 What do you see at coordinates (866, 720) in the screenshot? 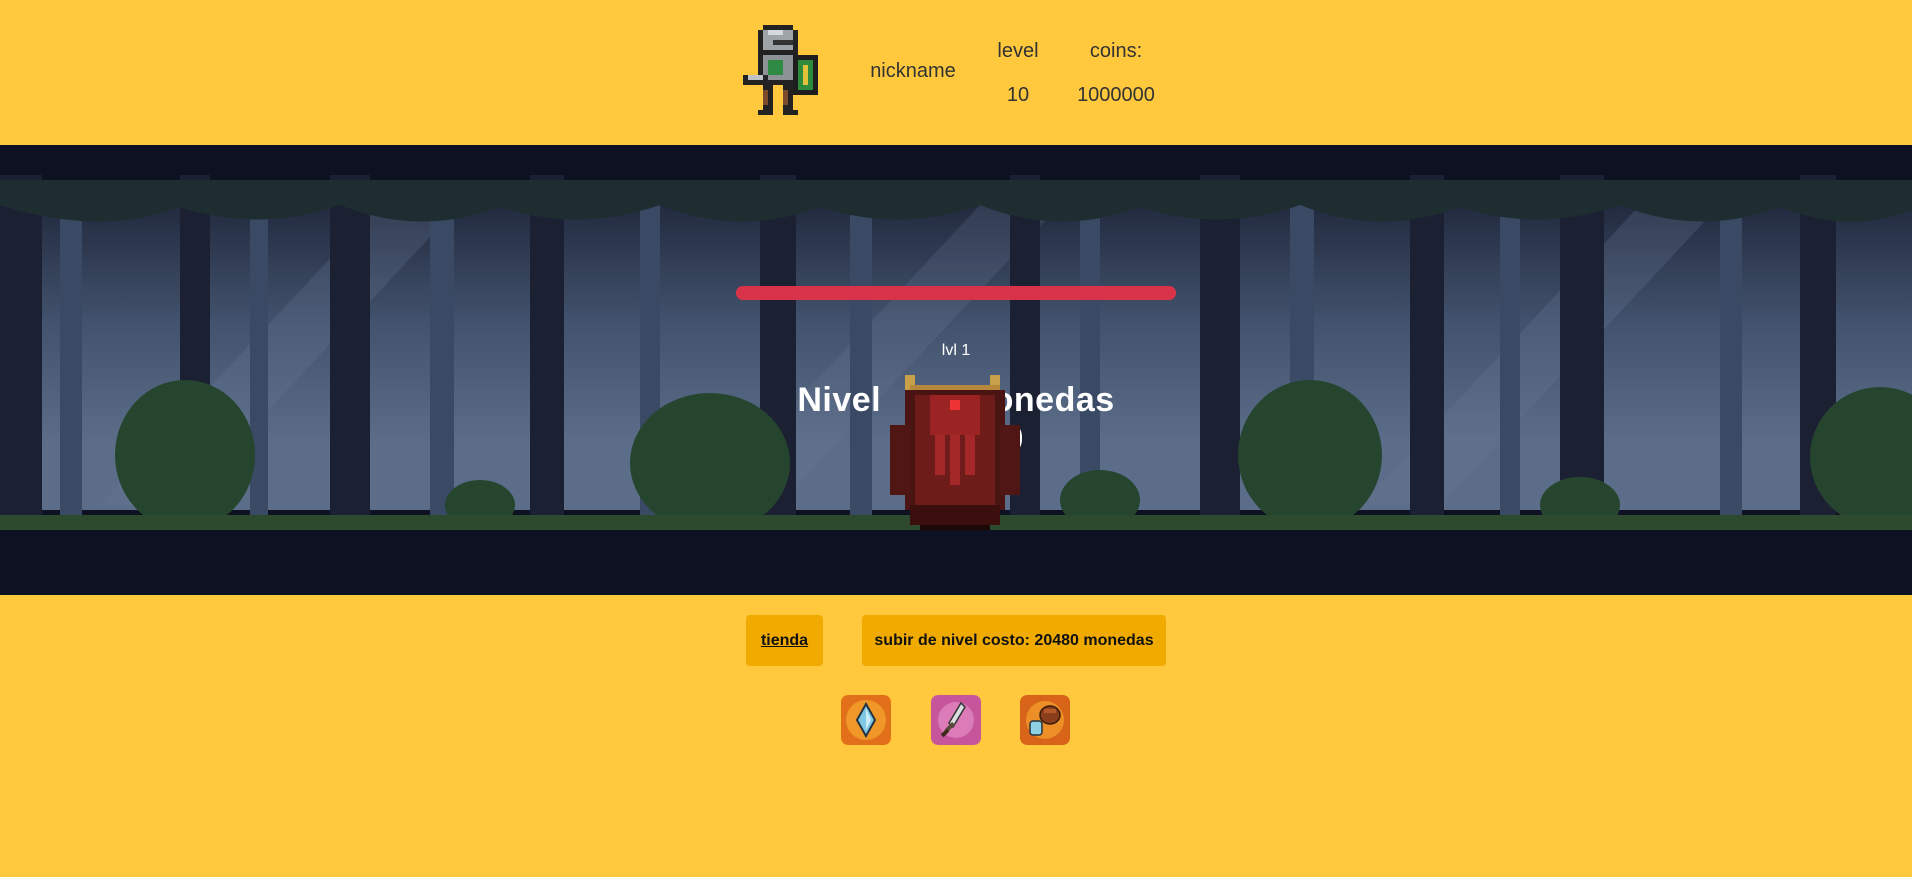
I see `crystal-gem-icon` at bounding box center [866, 720].